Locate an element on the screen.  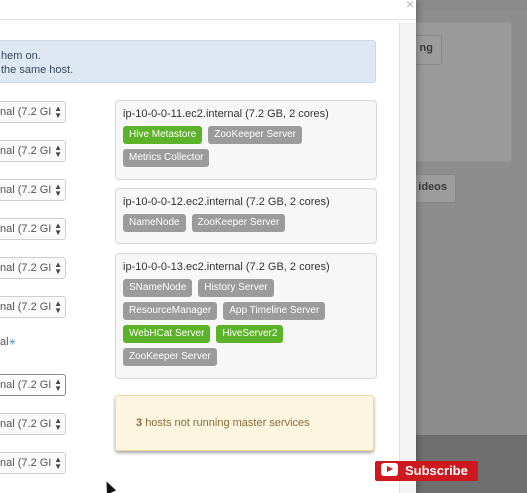
warning-text: hosts not running master services is located at coordinates (227, 423).